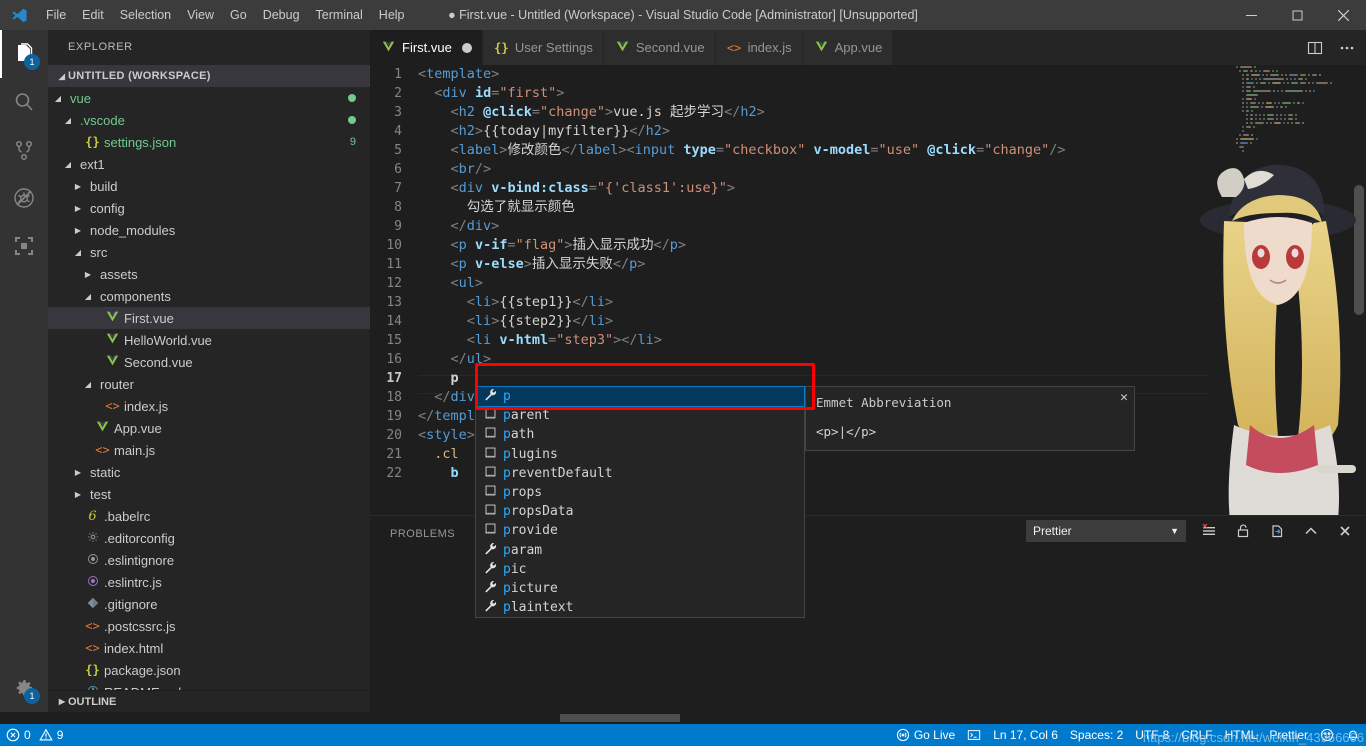  What do you see at coordinates (759, 47) in the screenshot?
I see `tab-index-js: <> index.js` at bounding box center [759, 47].